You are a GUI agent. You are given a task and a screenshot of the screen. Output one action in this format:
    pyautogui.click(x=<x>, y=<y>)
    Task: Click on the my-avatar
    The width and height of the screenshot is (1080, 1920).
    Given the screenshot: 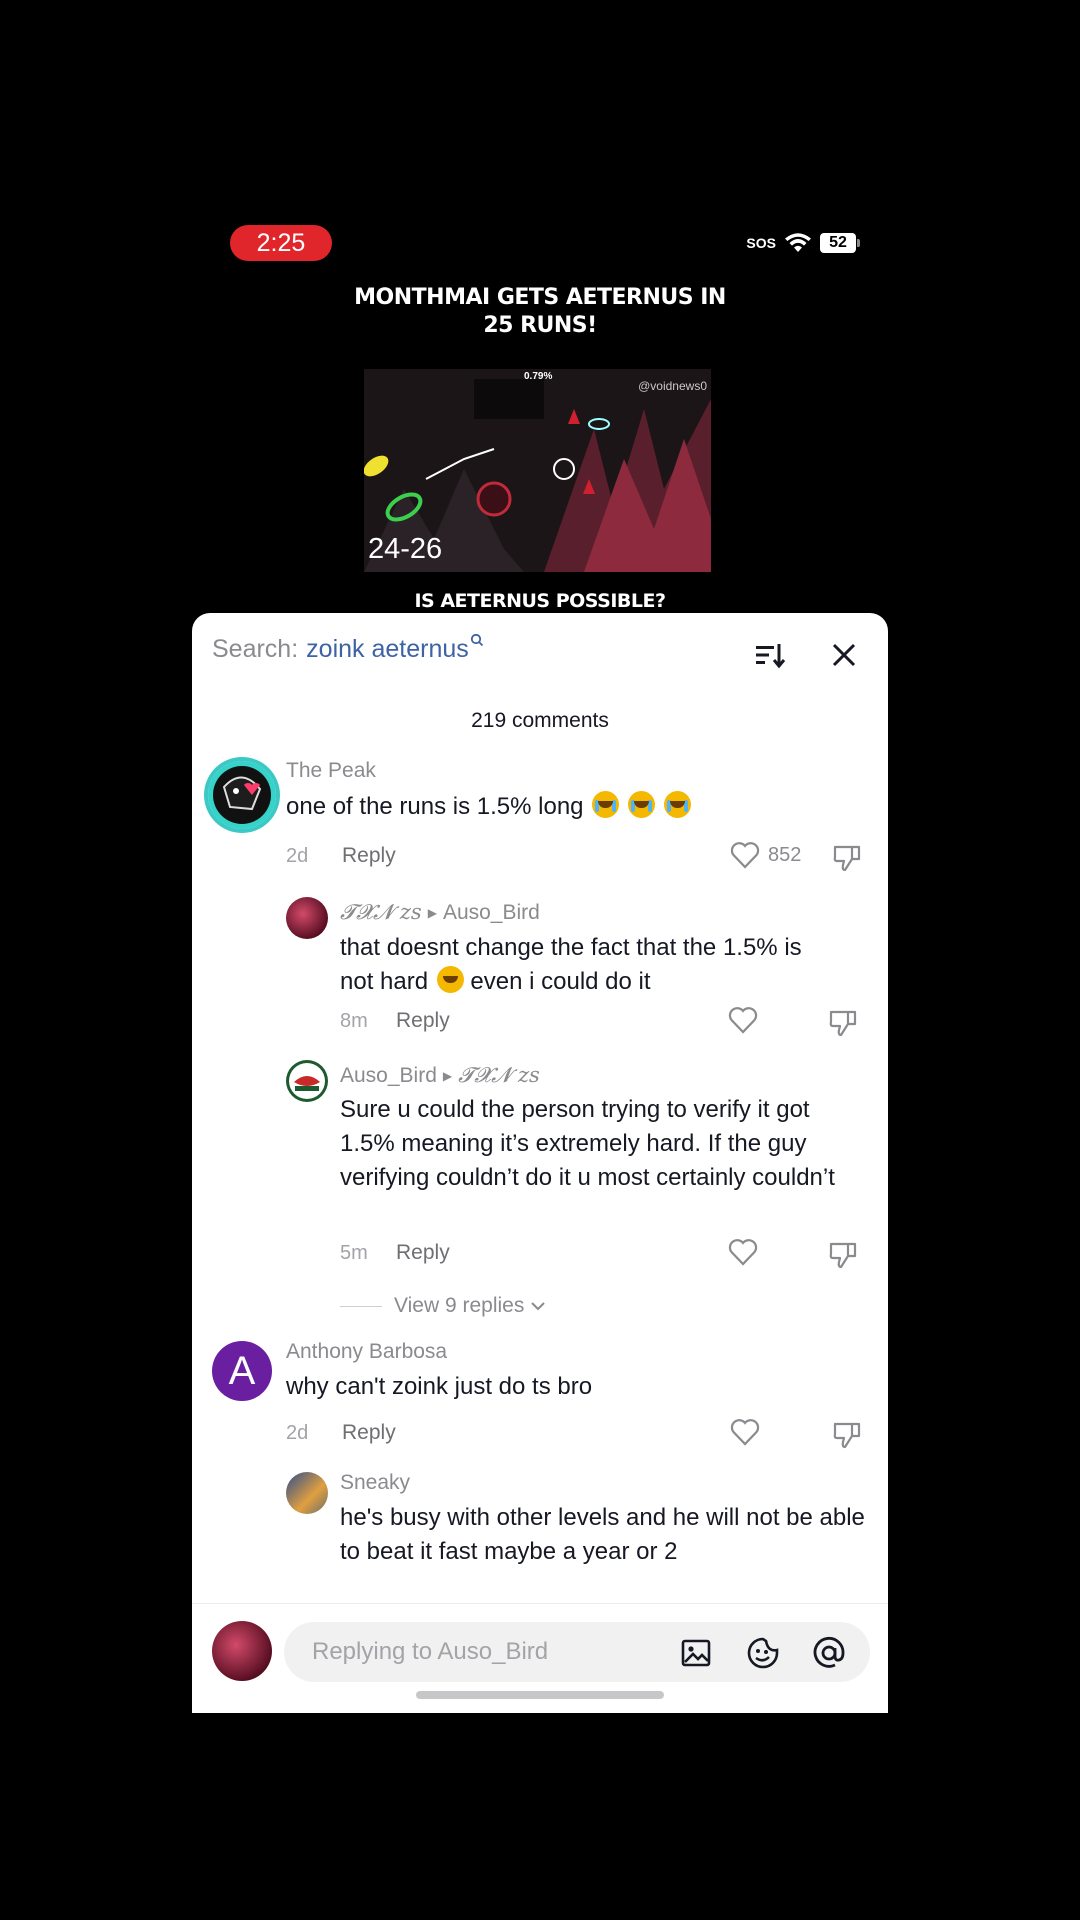 What is the action you would take?
    pyautogui.click(x=242, y=1651)
    